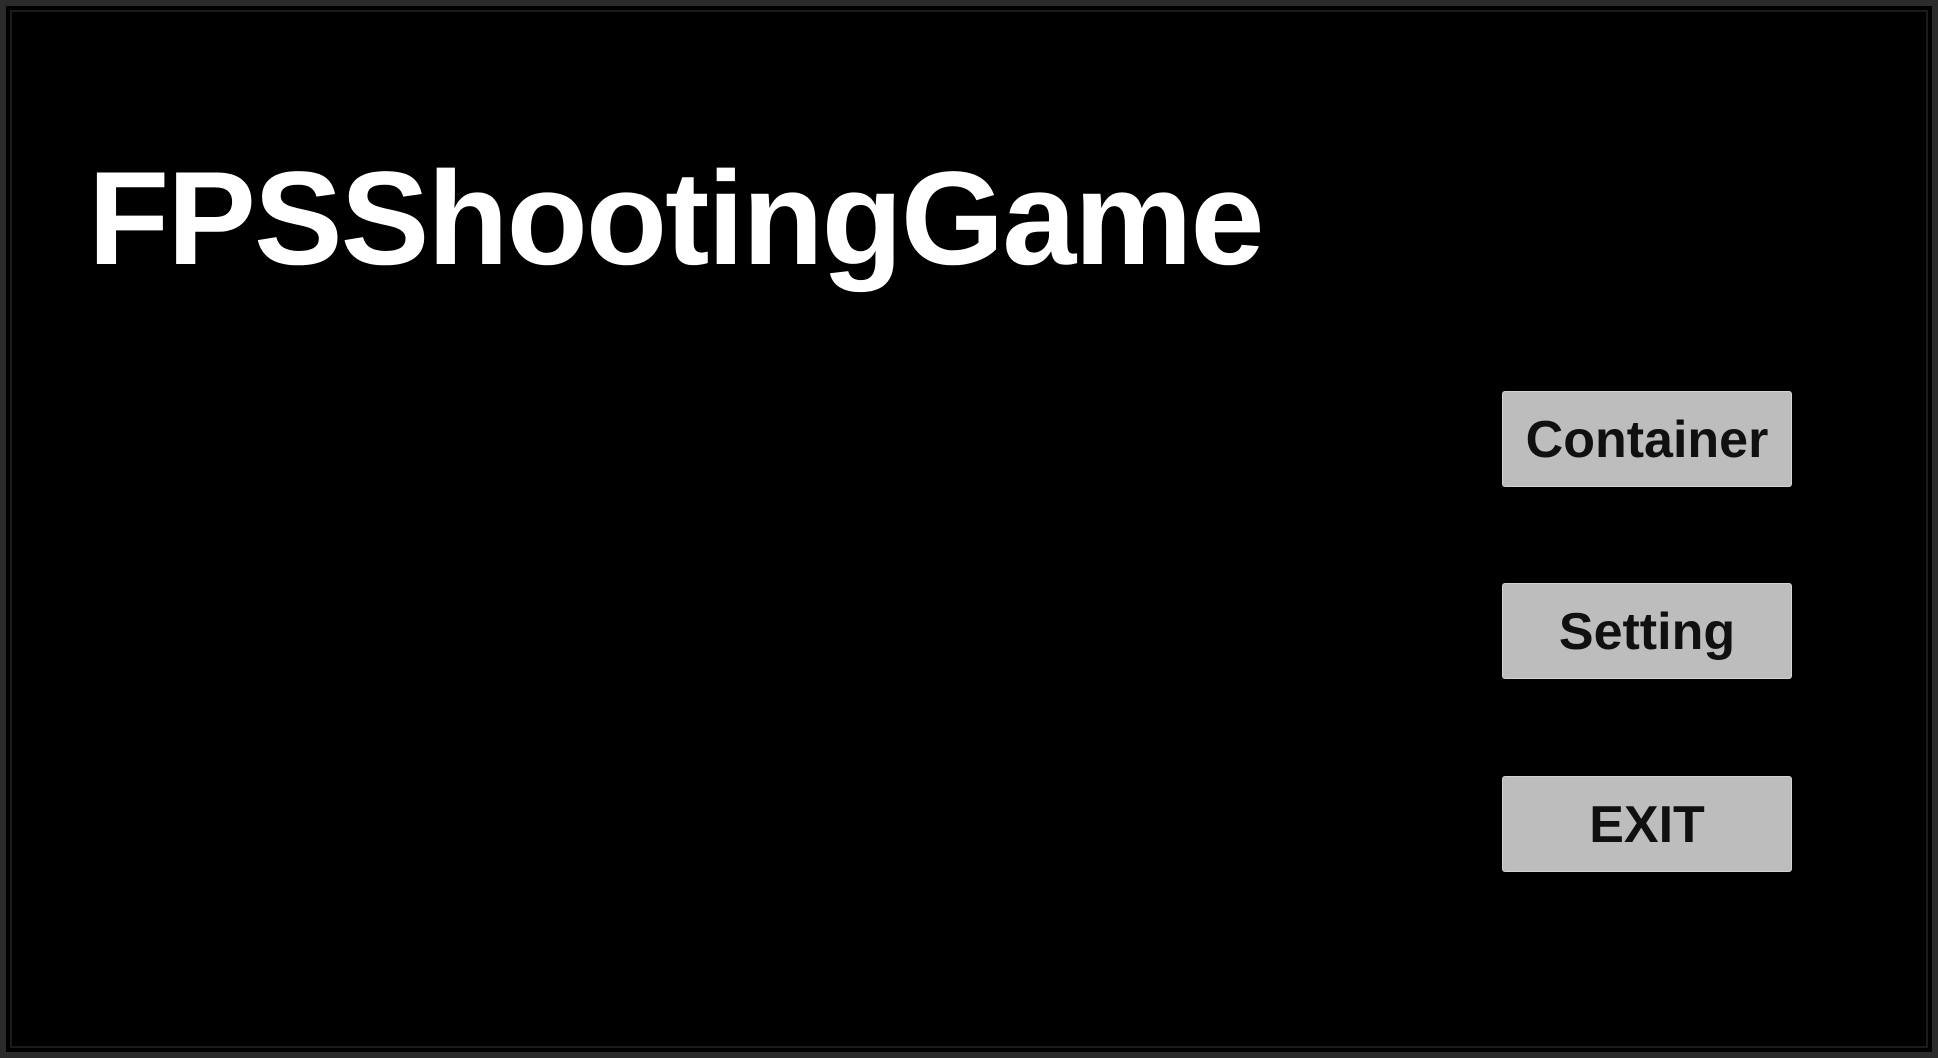 The image size is (1938, 1058). What do you see at coordinates (1647, 824) in the screenshot?
I see `exit-button: EXIT` at bounding box center [1647, 824].